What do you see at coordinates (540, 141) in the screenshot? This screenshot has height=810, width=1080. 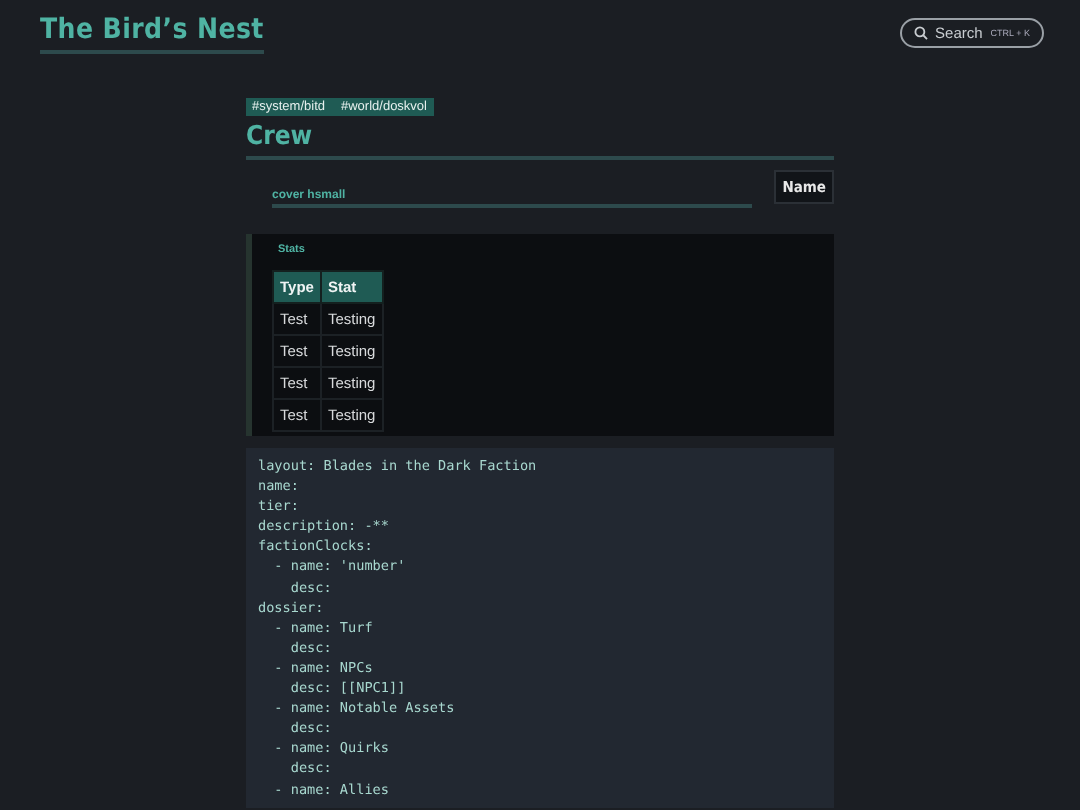 I see `page-title: Crew` at bounding box center [540, 141].